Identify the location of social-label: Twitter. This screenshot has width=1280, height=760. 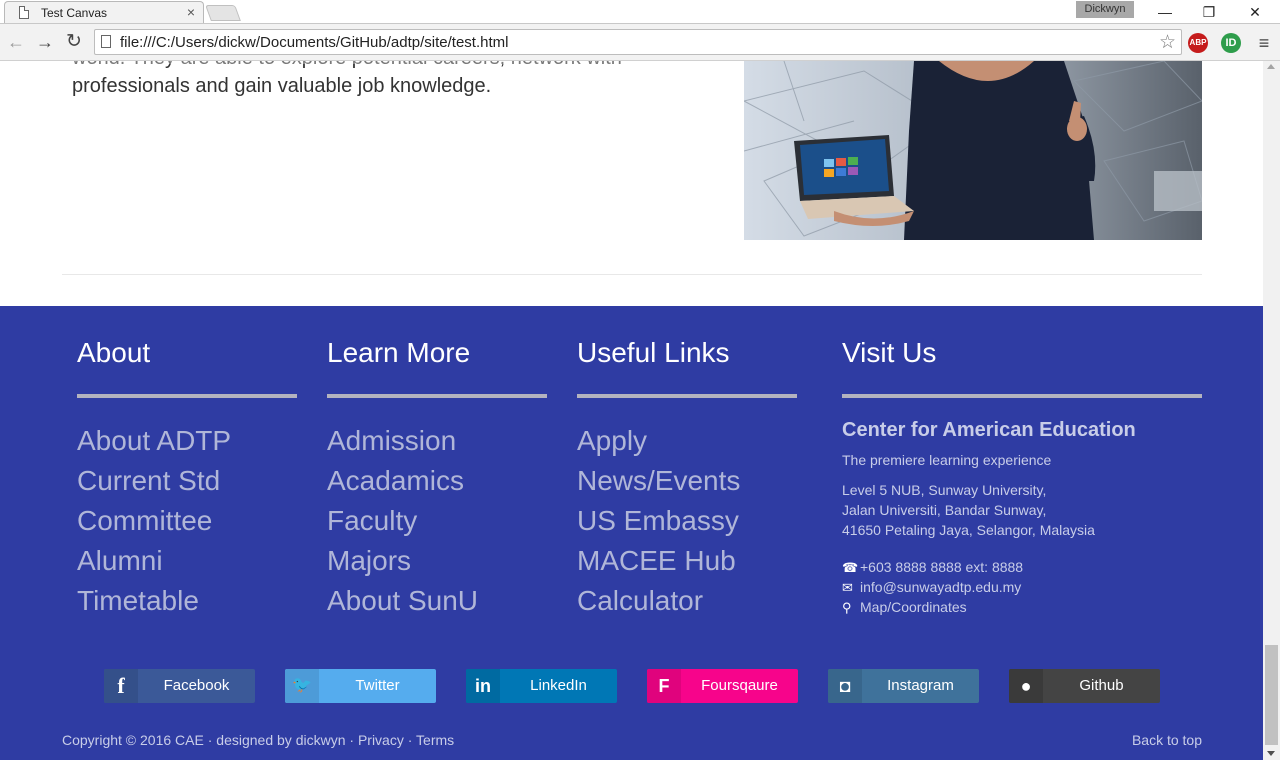
(377, 685).